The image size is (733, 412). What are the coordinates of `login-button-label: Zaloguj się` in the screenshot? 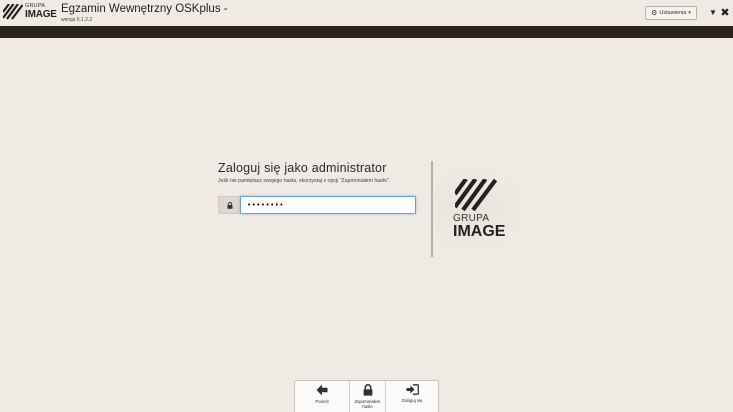 It's located at (412, 400).